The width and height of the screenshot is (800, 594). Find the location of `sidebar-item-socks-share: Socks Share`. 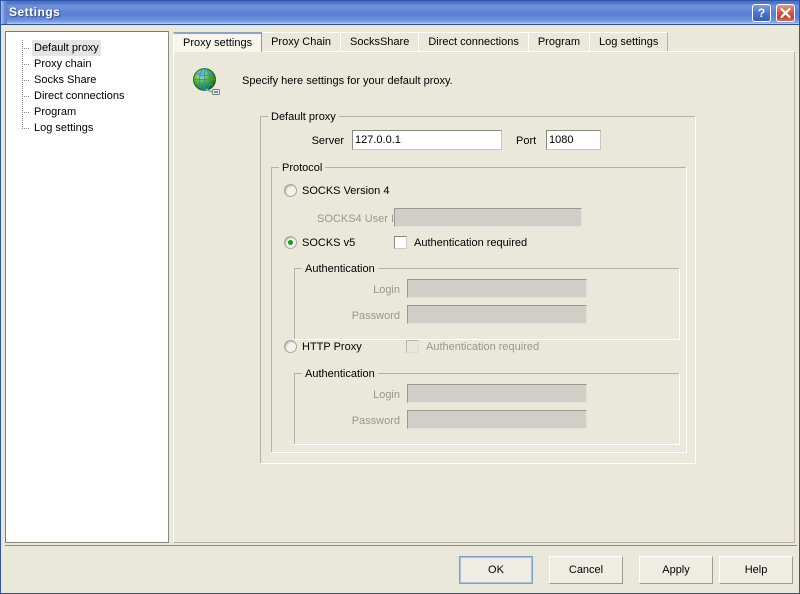

sidebar-item-socks-share: Socks Share is located at coordinates (95, 80).